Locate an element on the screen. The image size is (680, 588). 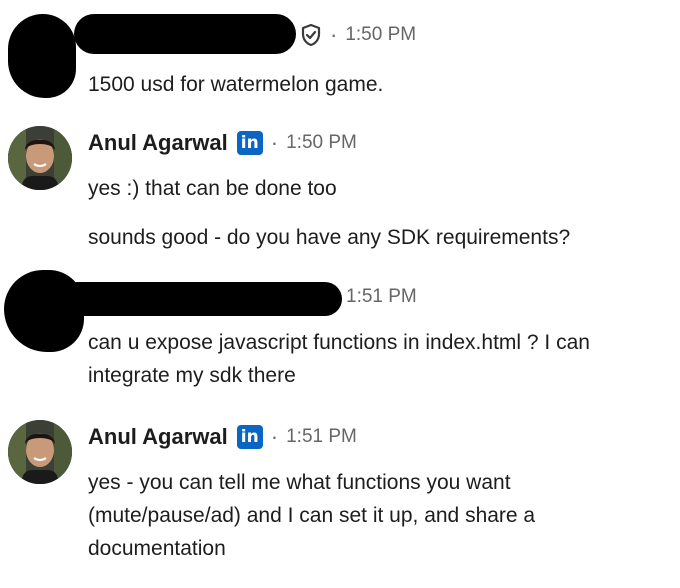
message-meta: Anul Agarwal in · 1:51 PM is located at coordinates (222, 437).